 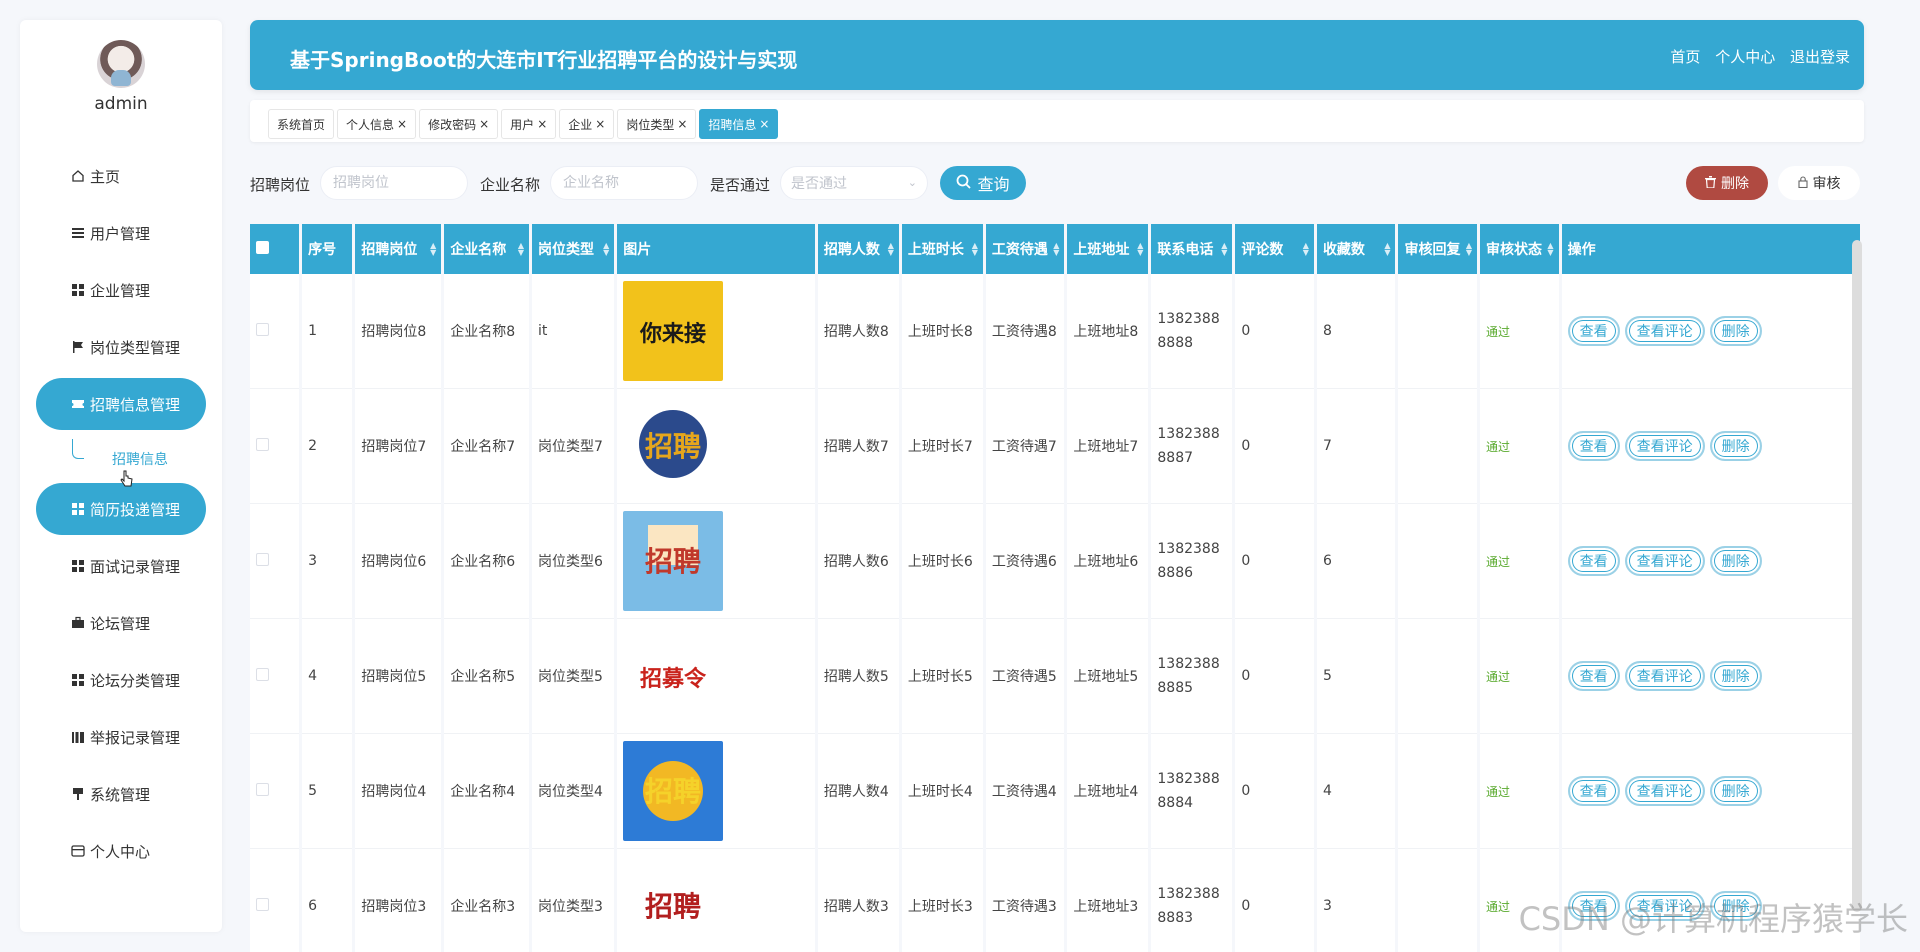 What do you see at coordinates (1274, 249) in the screenshot?
I see `column-header: 评论数 ▲ ▼` at bounding box center [1274, 249].